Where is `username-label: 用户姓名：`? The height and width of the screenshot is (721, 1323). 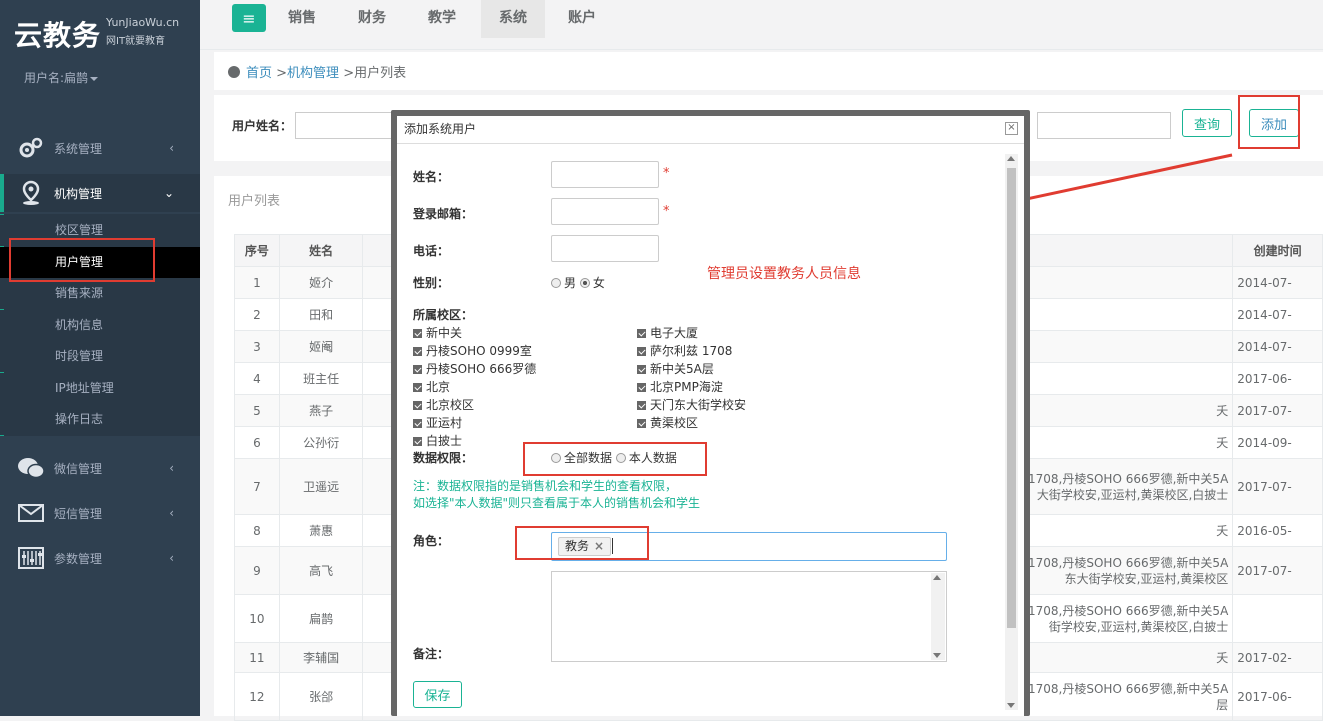 username-label: 用户姓名： is located at coordinates (262, 126).